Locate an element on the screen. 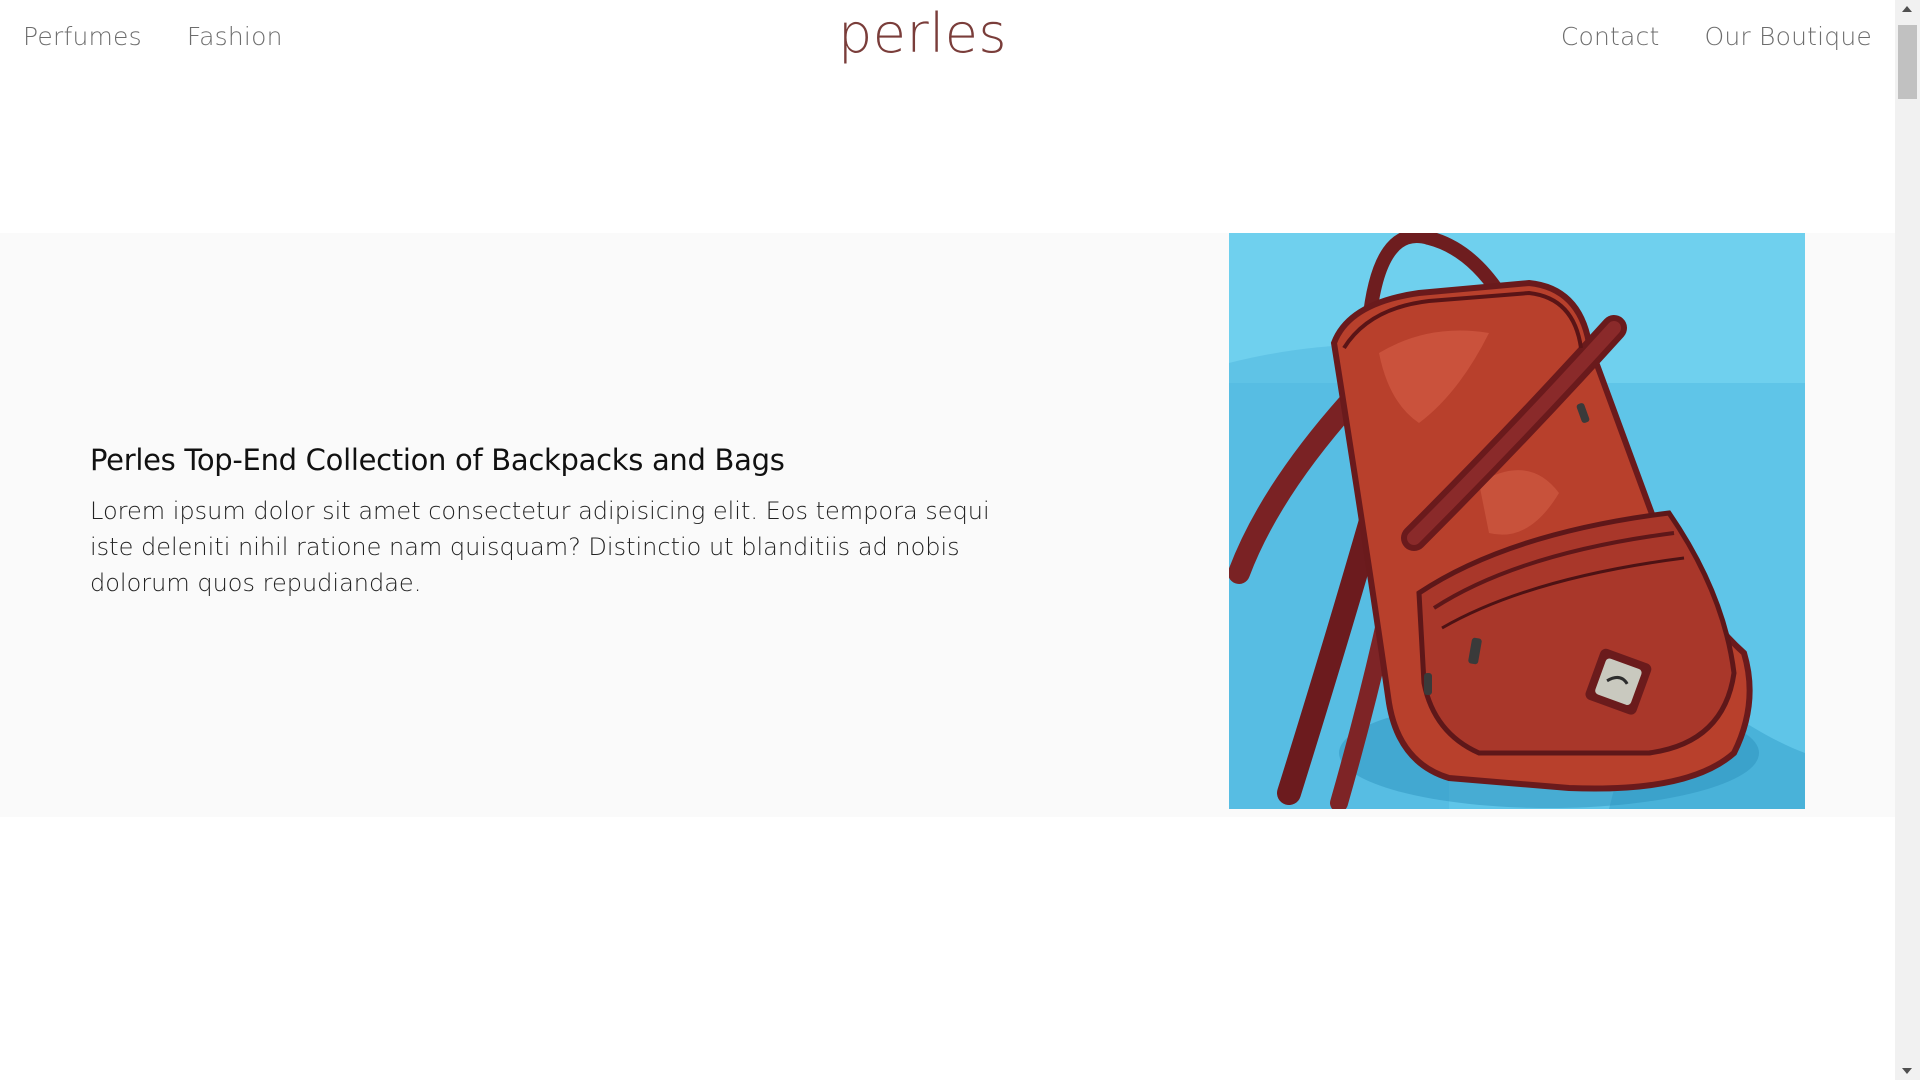  scroll-thumb is located at coordinates (1907, 62).